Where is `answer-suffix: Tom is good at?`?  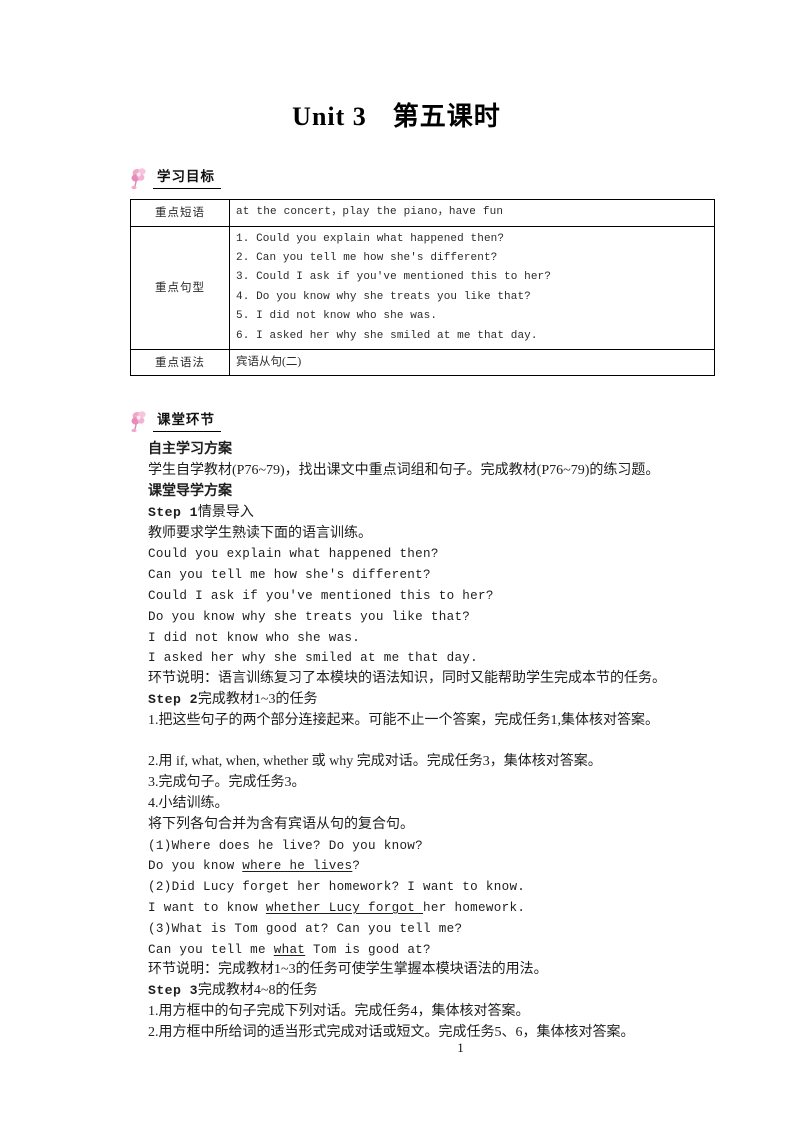
answer-suffix: Tom is good at? is located at coordinates (368, 949).